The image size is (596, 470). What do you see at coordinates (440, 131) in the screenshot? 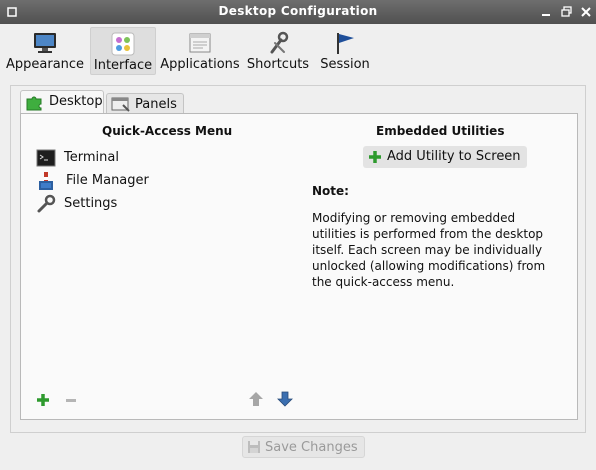
I see `embedded-utilities-heading: Embedded Utilities` at bounding box center [440, 131].